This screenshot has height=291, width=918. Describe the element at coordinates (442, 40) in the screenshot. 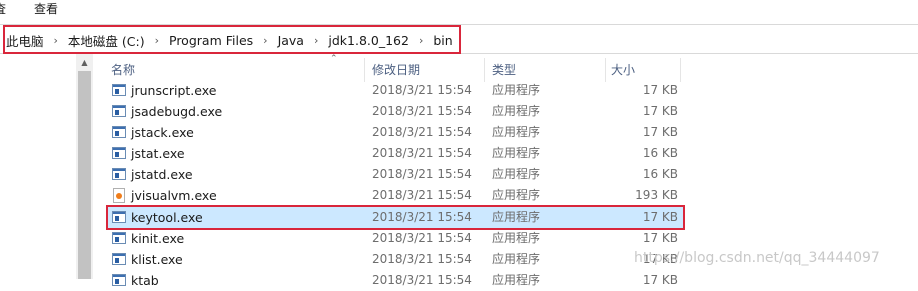

I see `breadcrumb-bin: bin` at that location.